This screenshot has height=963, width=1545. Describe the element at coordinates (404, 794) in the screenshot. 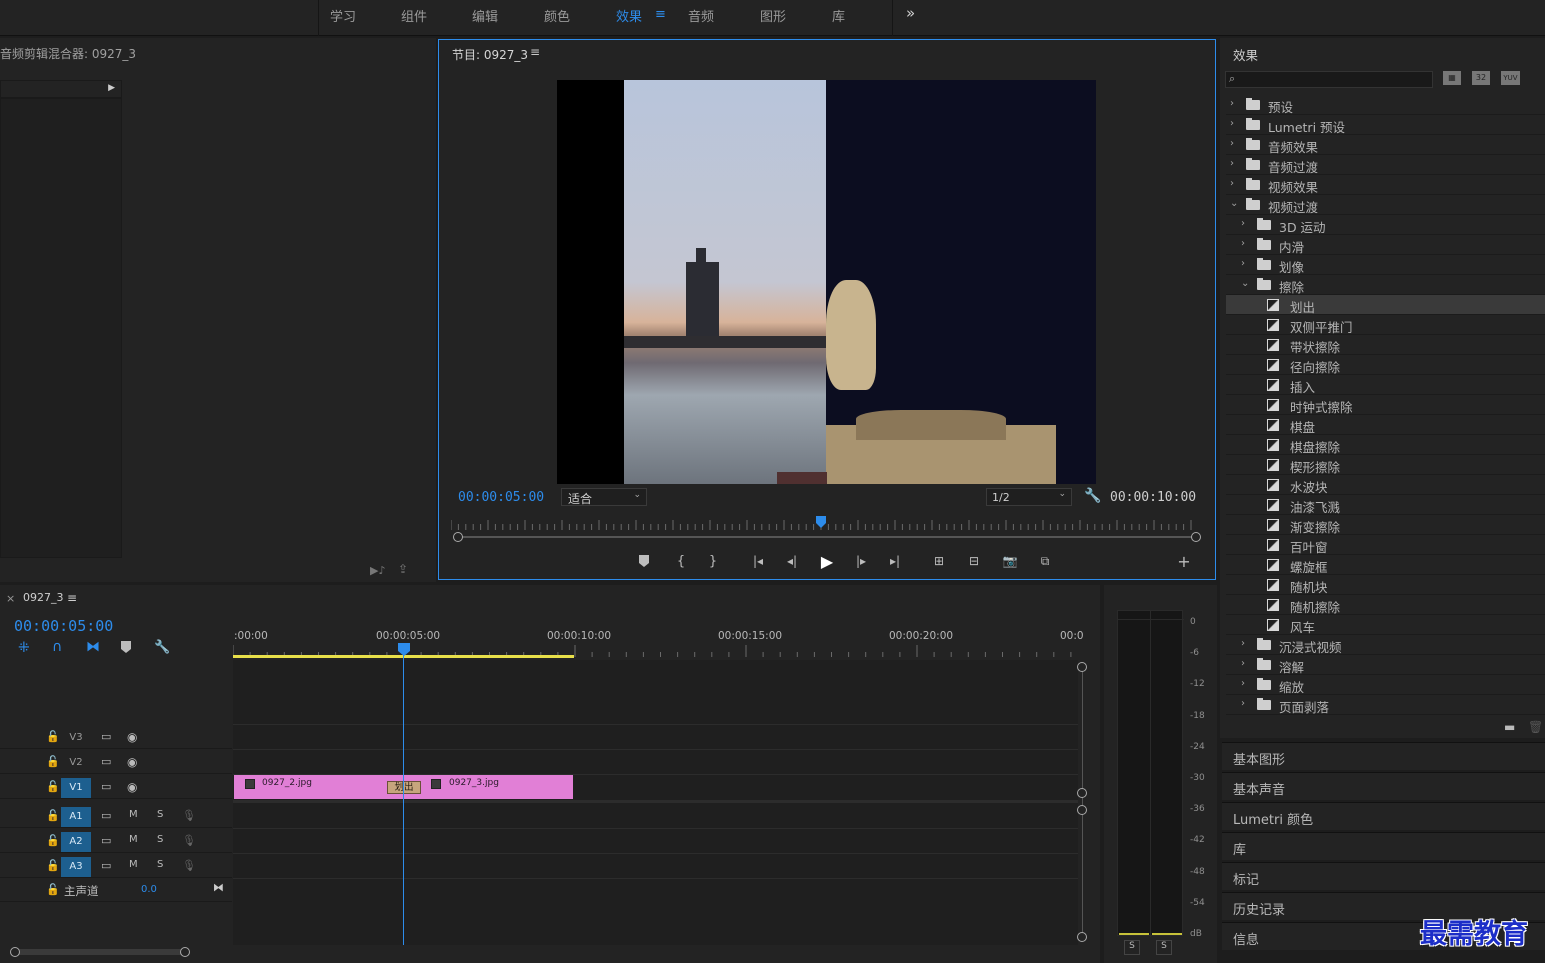

I see `timeline-playhead` at that location.